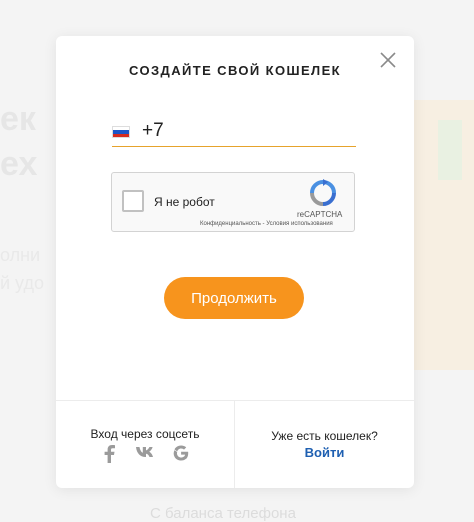  I want to click on background-heading: ек, so click(18, 119).